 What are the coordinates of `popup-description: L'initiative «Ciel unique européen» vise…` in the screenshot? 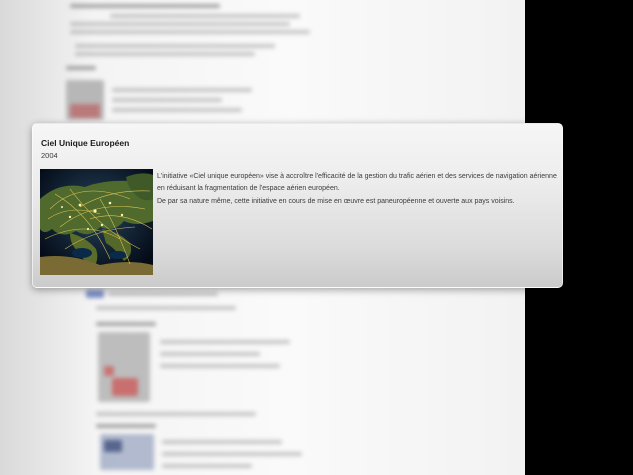 It's located at (357, 190).